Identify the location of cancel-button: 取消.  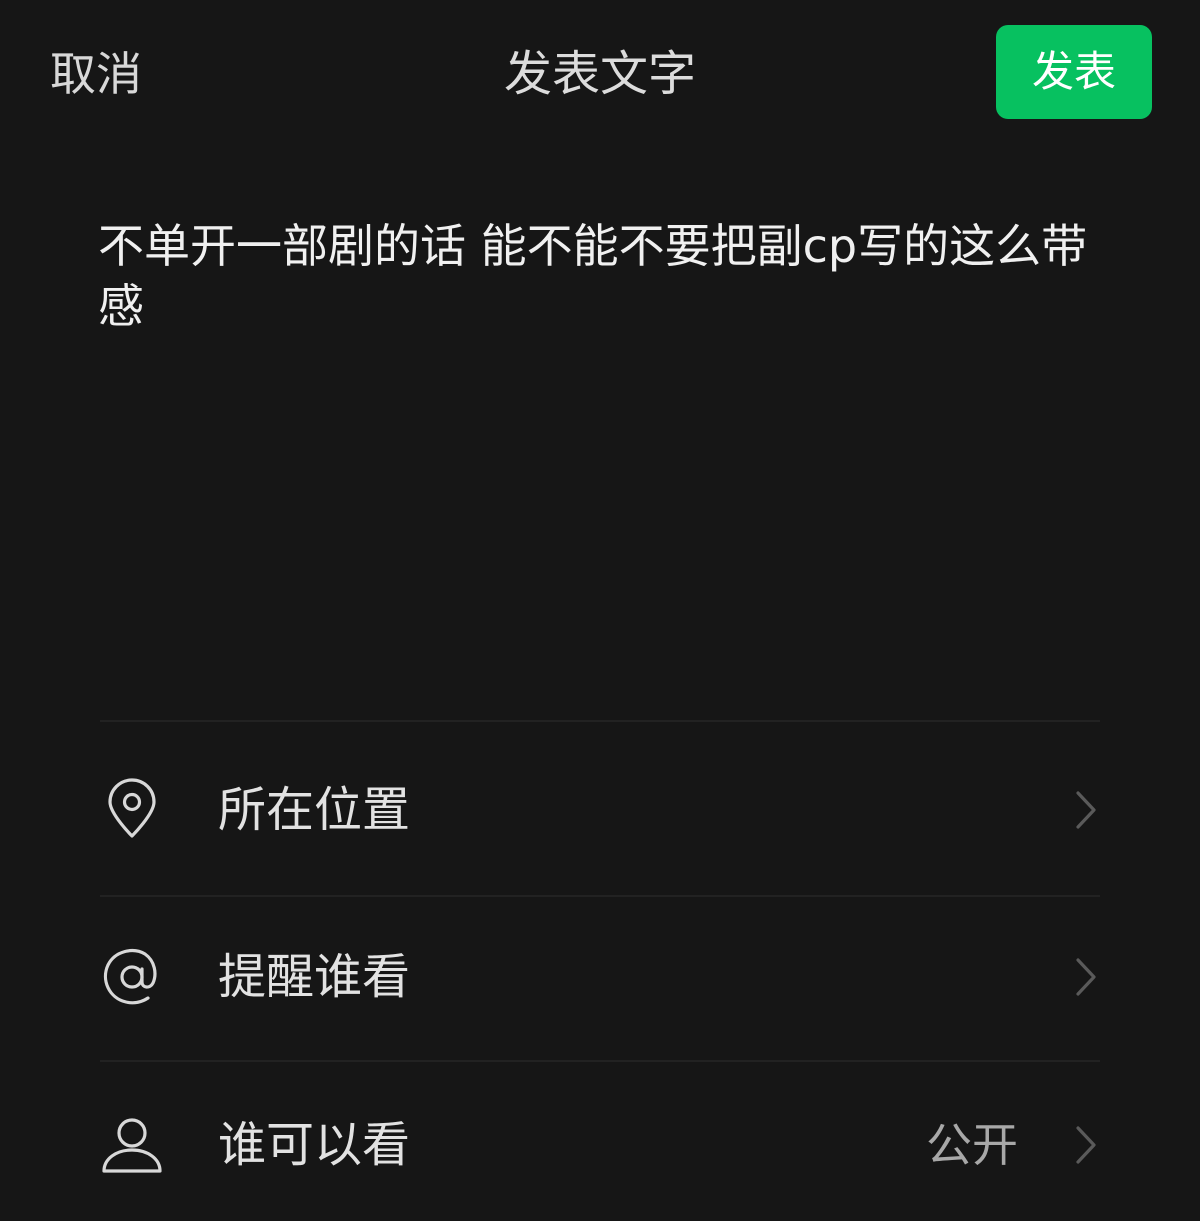
(96, 74).